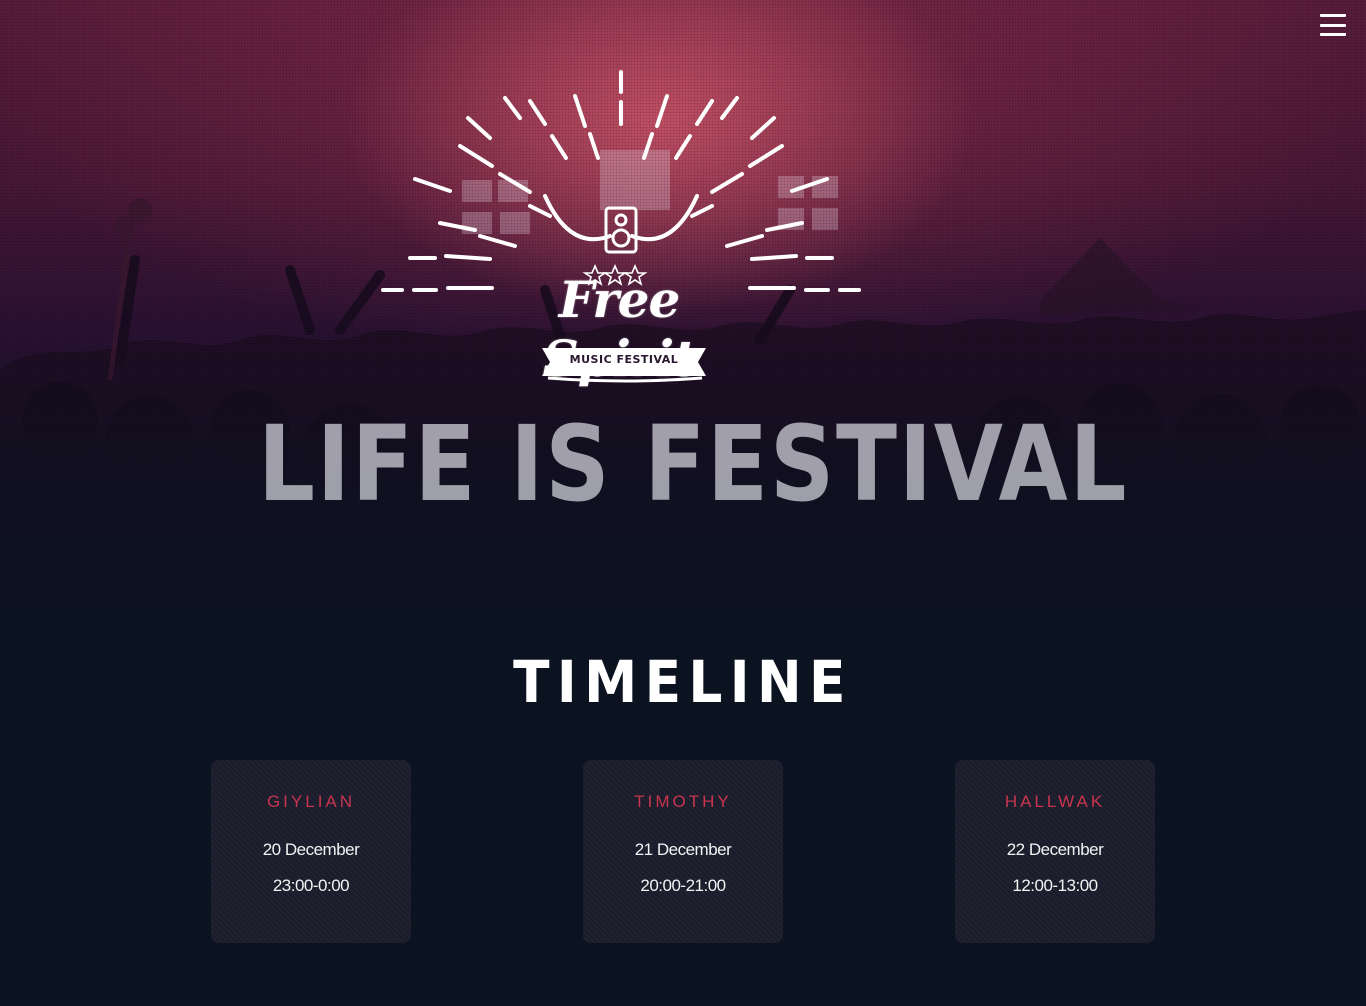 The image size is (1366, 1006). Describe the element at coordinates (1055, 801) in the screenshot. I see `artist-name: HALLWAK` at that location.